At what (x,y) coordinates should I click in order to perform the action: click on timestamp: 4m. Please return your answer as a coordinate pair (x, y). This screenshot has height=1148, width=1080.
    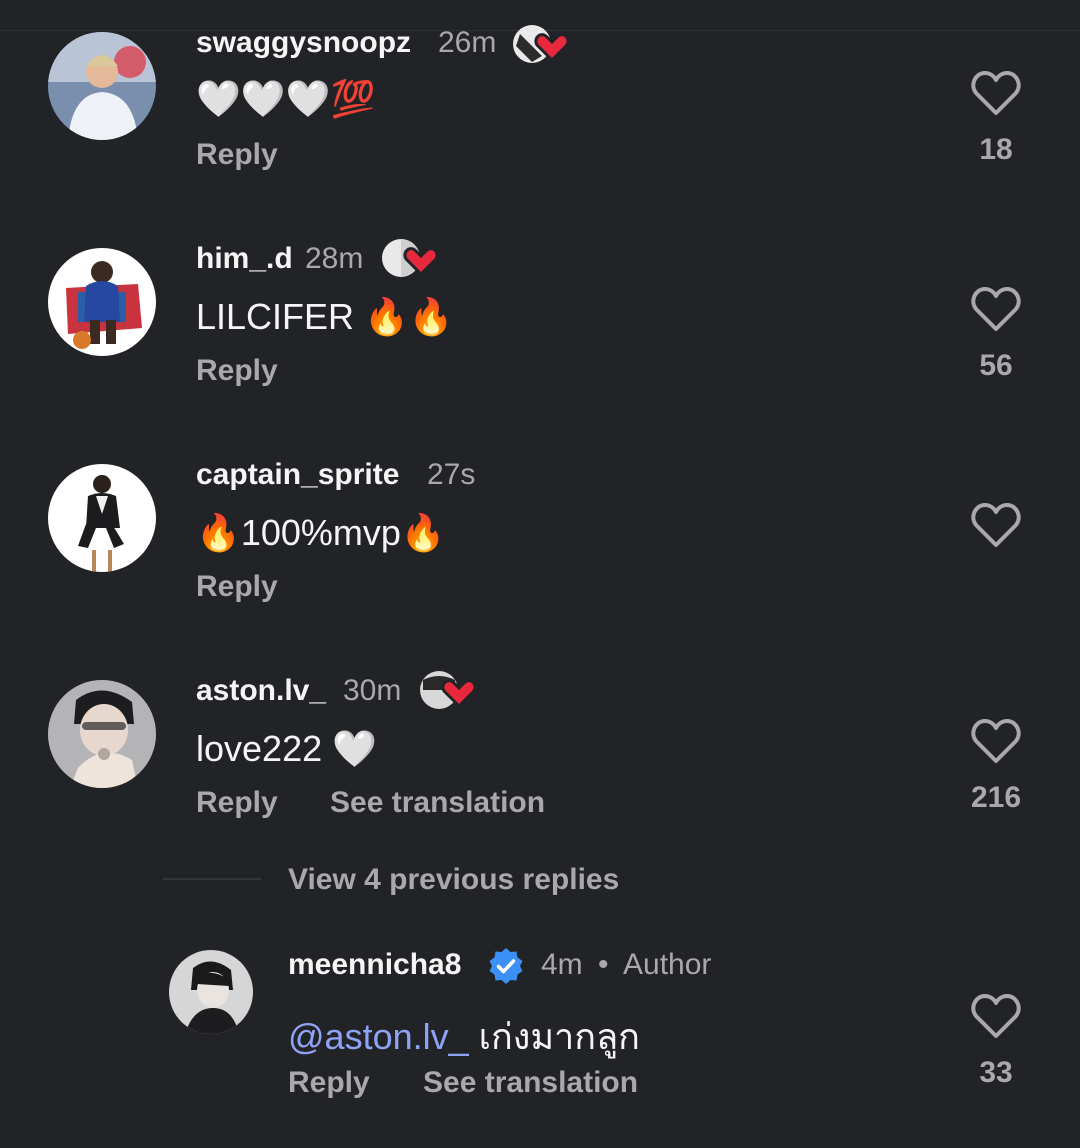
    Looking at the image, I should click on (562, 964).